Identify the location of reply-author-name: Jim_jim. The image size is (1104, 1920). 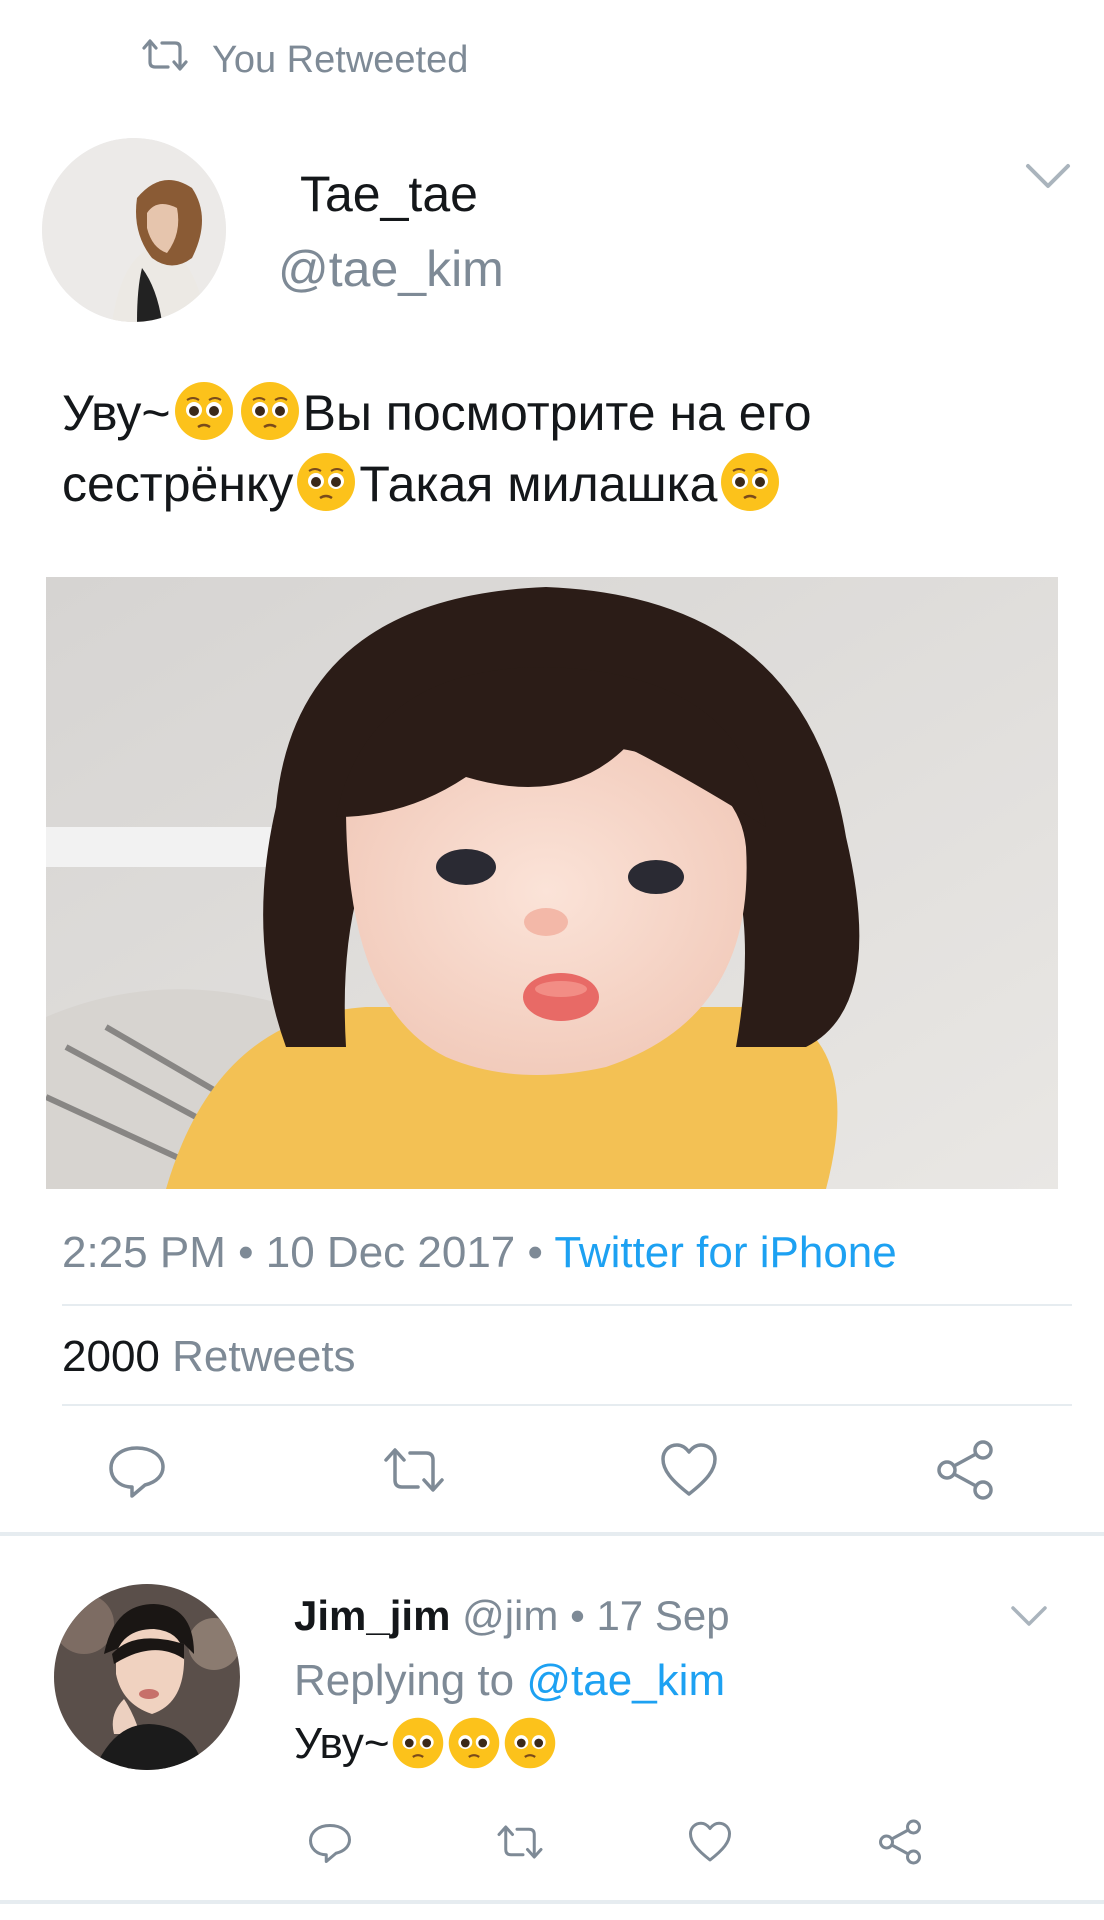
(372, 1615).